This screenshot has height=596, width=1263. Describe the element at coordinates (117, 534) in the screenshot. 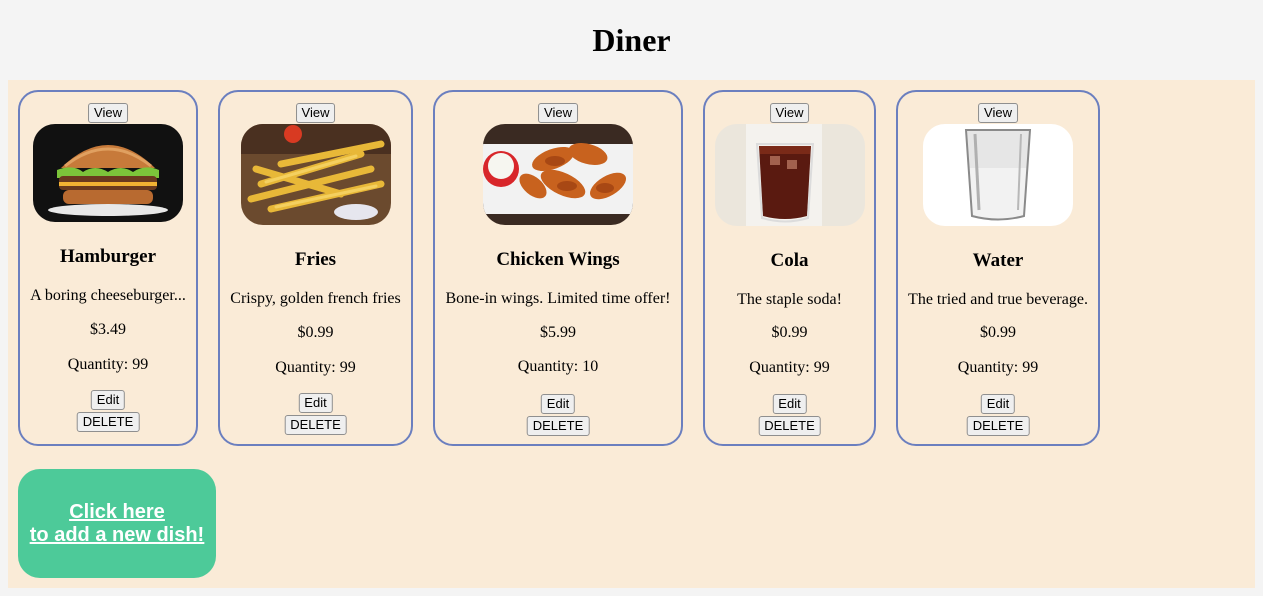

I see `add-dish-line2: to add a new dish!` at that location.